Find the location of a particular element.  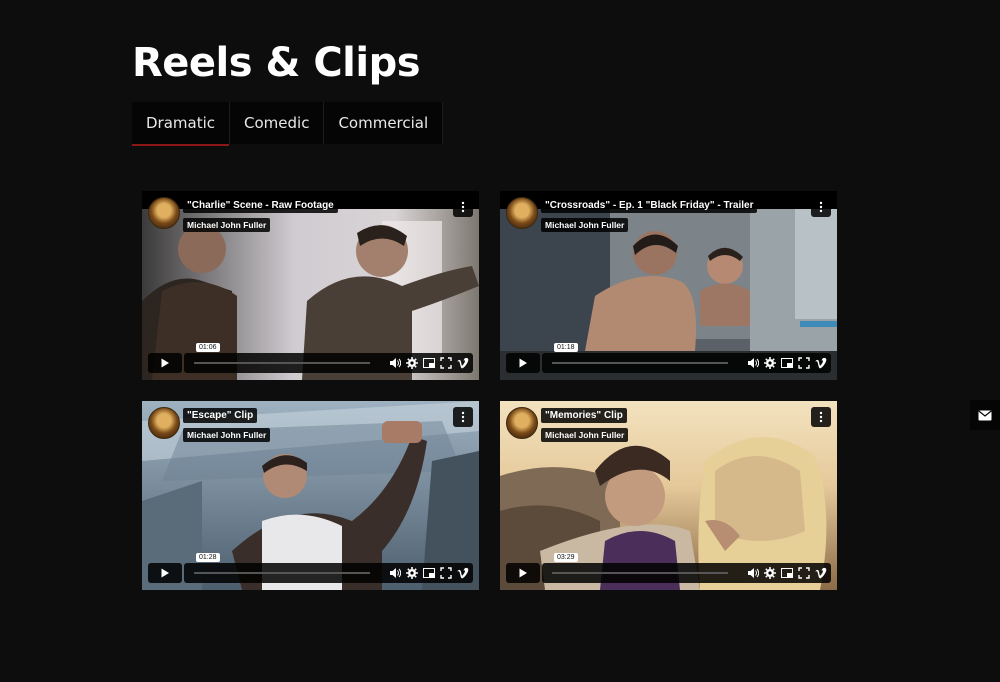

contact-mail-button is located at coordinates (985, 415).